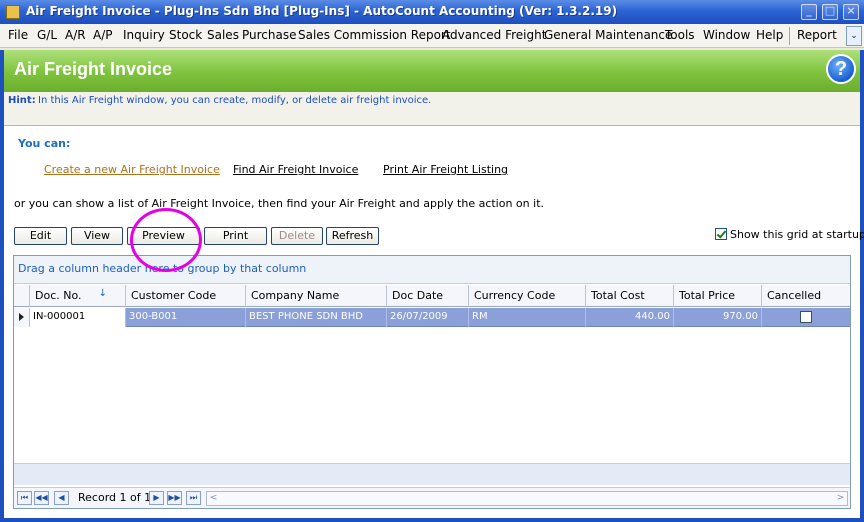 The width and height of the screenshot is (864, 522). What do you see at coordinates (47, 35) in the screenshot?
I see `menu-gl: G/L` at bounding box center [47, 35].